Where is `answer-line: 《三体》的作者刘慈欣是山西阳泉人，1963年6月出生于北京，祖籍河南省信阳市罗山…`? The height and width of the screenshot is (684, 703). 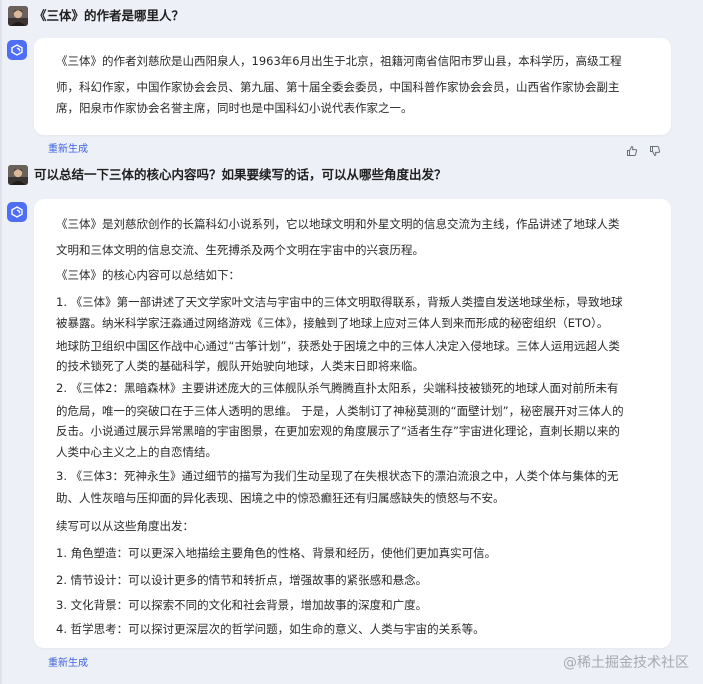
answer-line: 《三体》的作者刘慈欣是山西阳泉人，1963年6月出生于北京，祖籍河南省信阳市罗山… is located at coordinates (339, 61).